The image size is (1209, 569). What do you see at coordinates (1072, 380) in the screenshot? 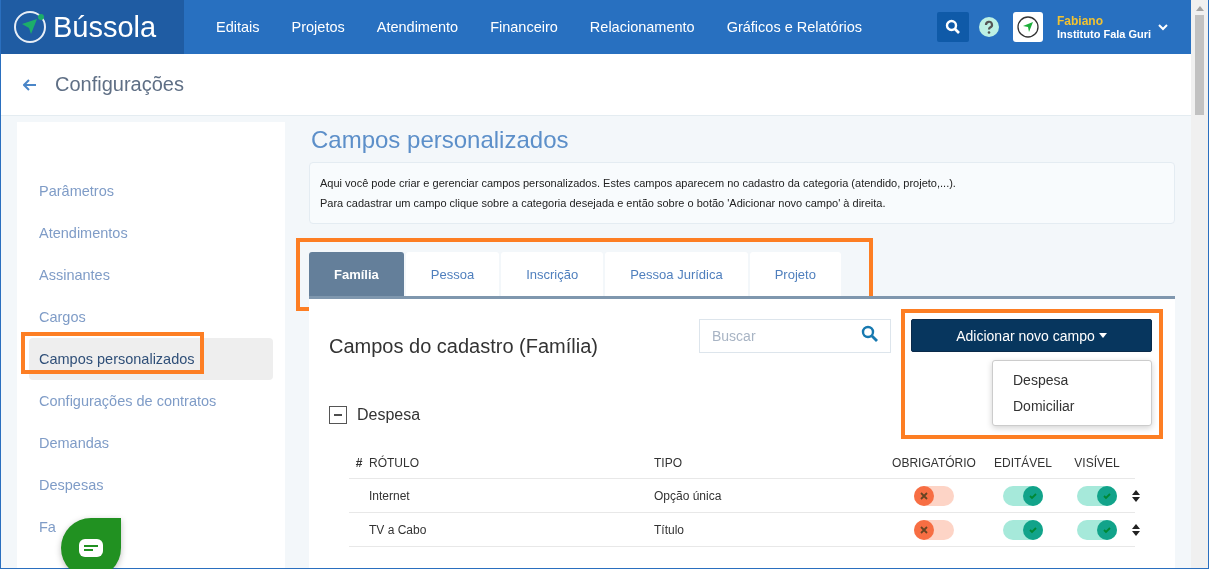
I see `menu-item: Despesa` at bounding box center [1072, 380].